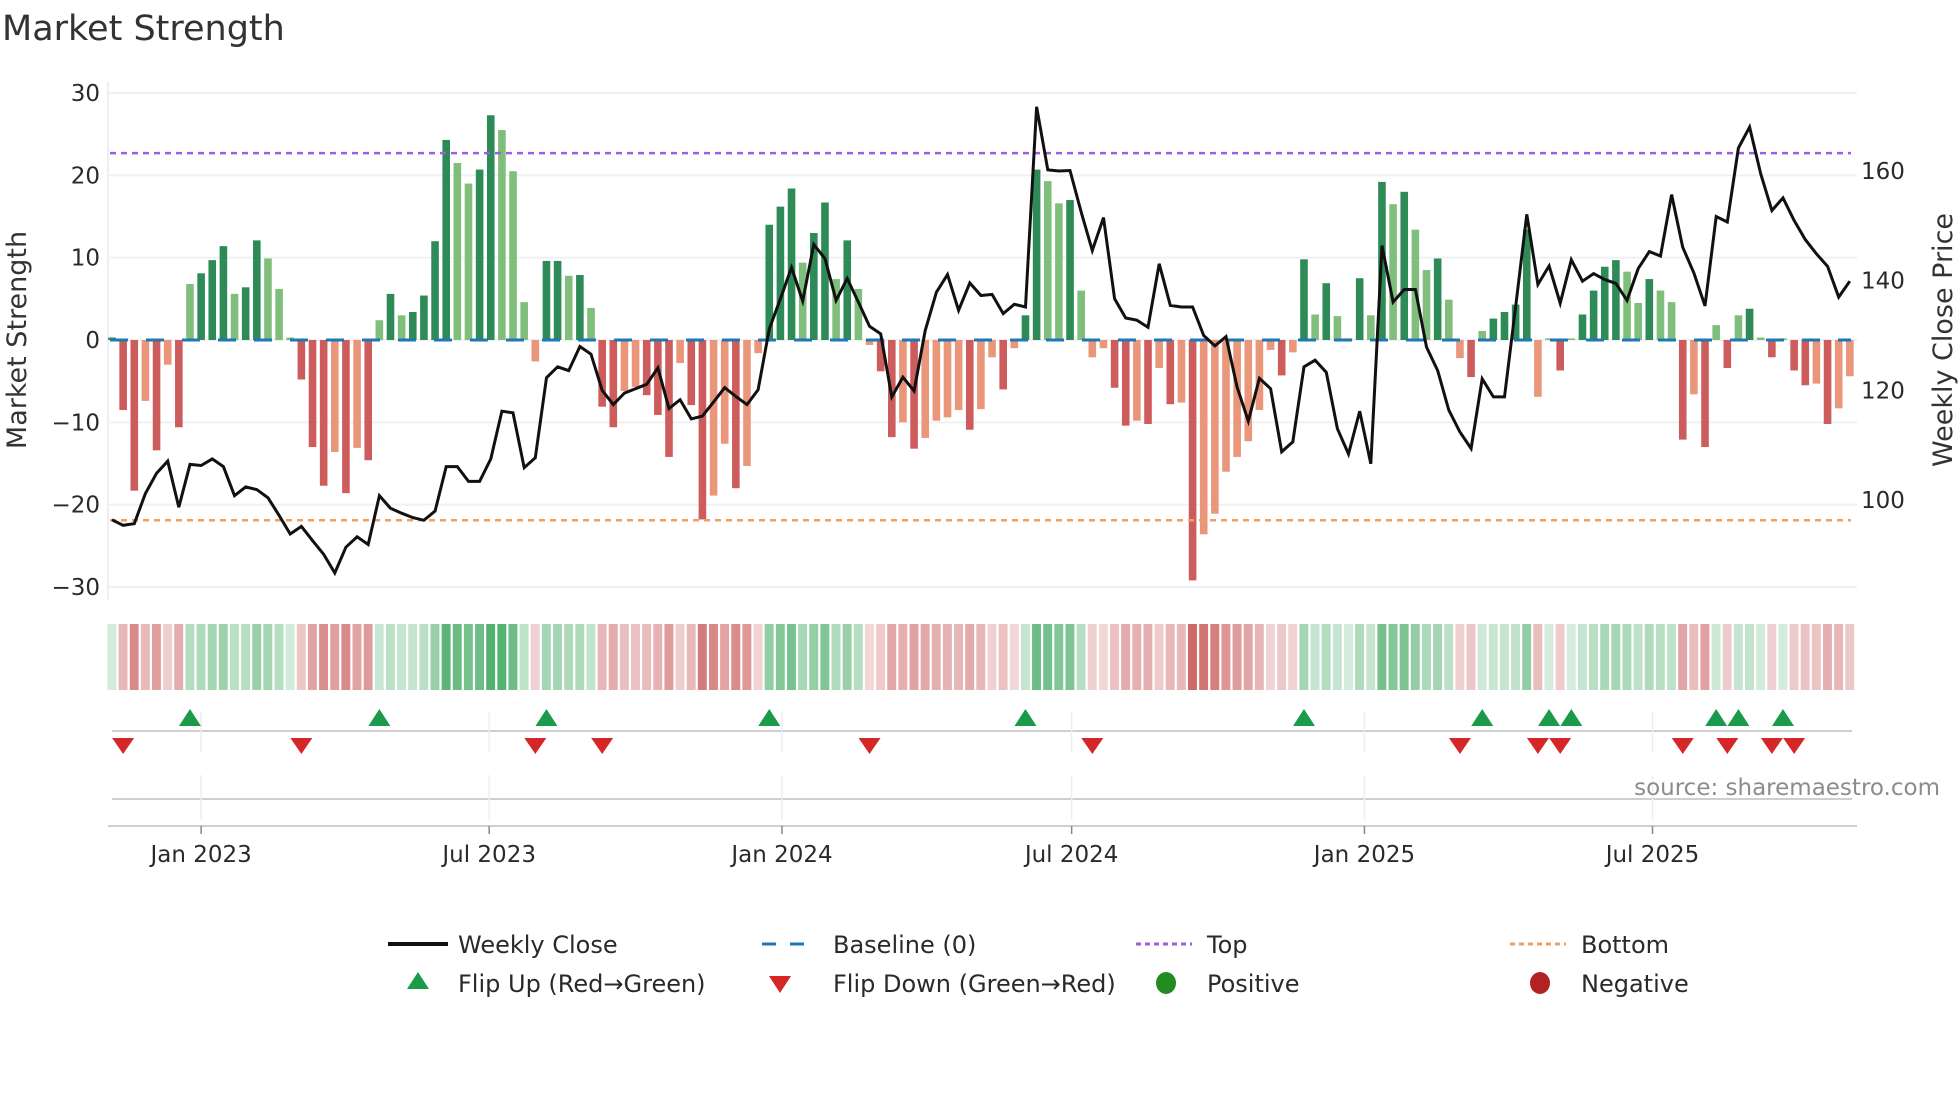 The image size is (1960, 1102). What do you see at coordinates (503, 945) in the screenshot?
I see `legend-item-weekly-close: Weekly Close` at bounding box center [503, 945].